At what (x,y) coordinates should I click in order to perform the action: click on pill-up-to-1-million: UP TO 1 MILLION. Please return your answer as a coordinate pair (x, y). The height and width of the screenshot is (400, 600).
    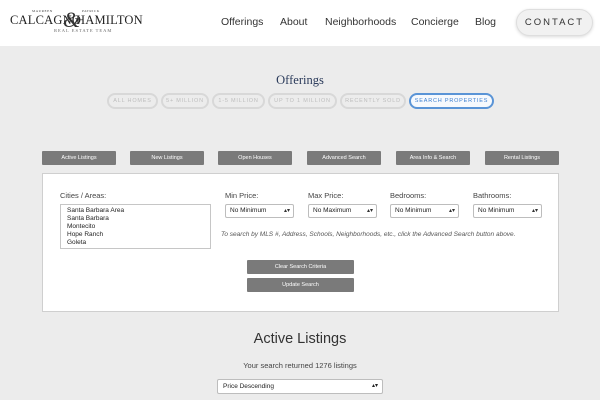
    Looking at the image, I should click on (302, 101).